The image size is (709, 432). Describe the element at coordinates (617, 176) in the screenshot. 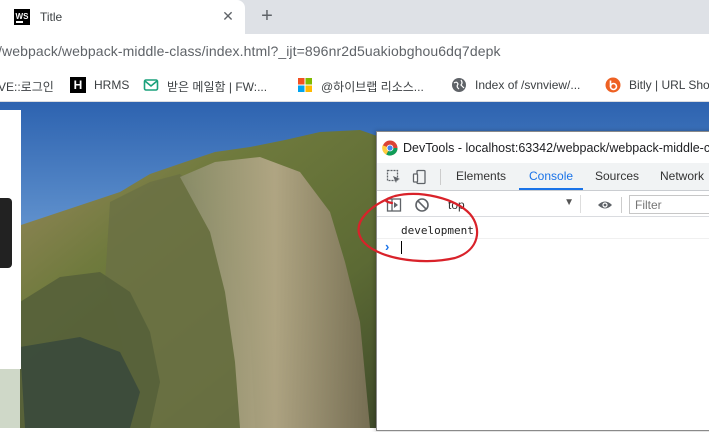

I see `tab-sources: Sources` at that location.